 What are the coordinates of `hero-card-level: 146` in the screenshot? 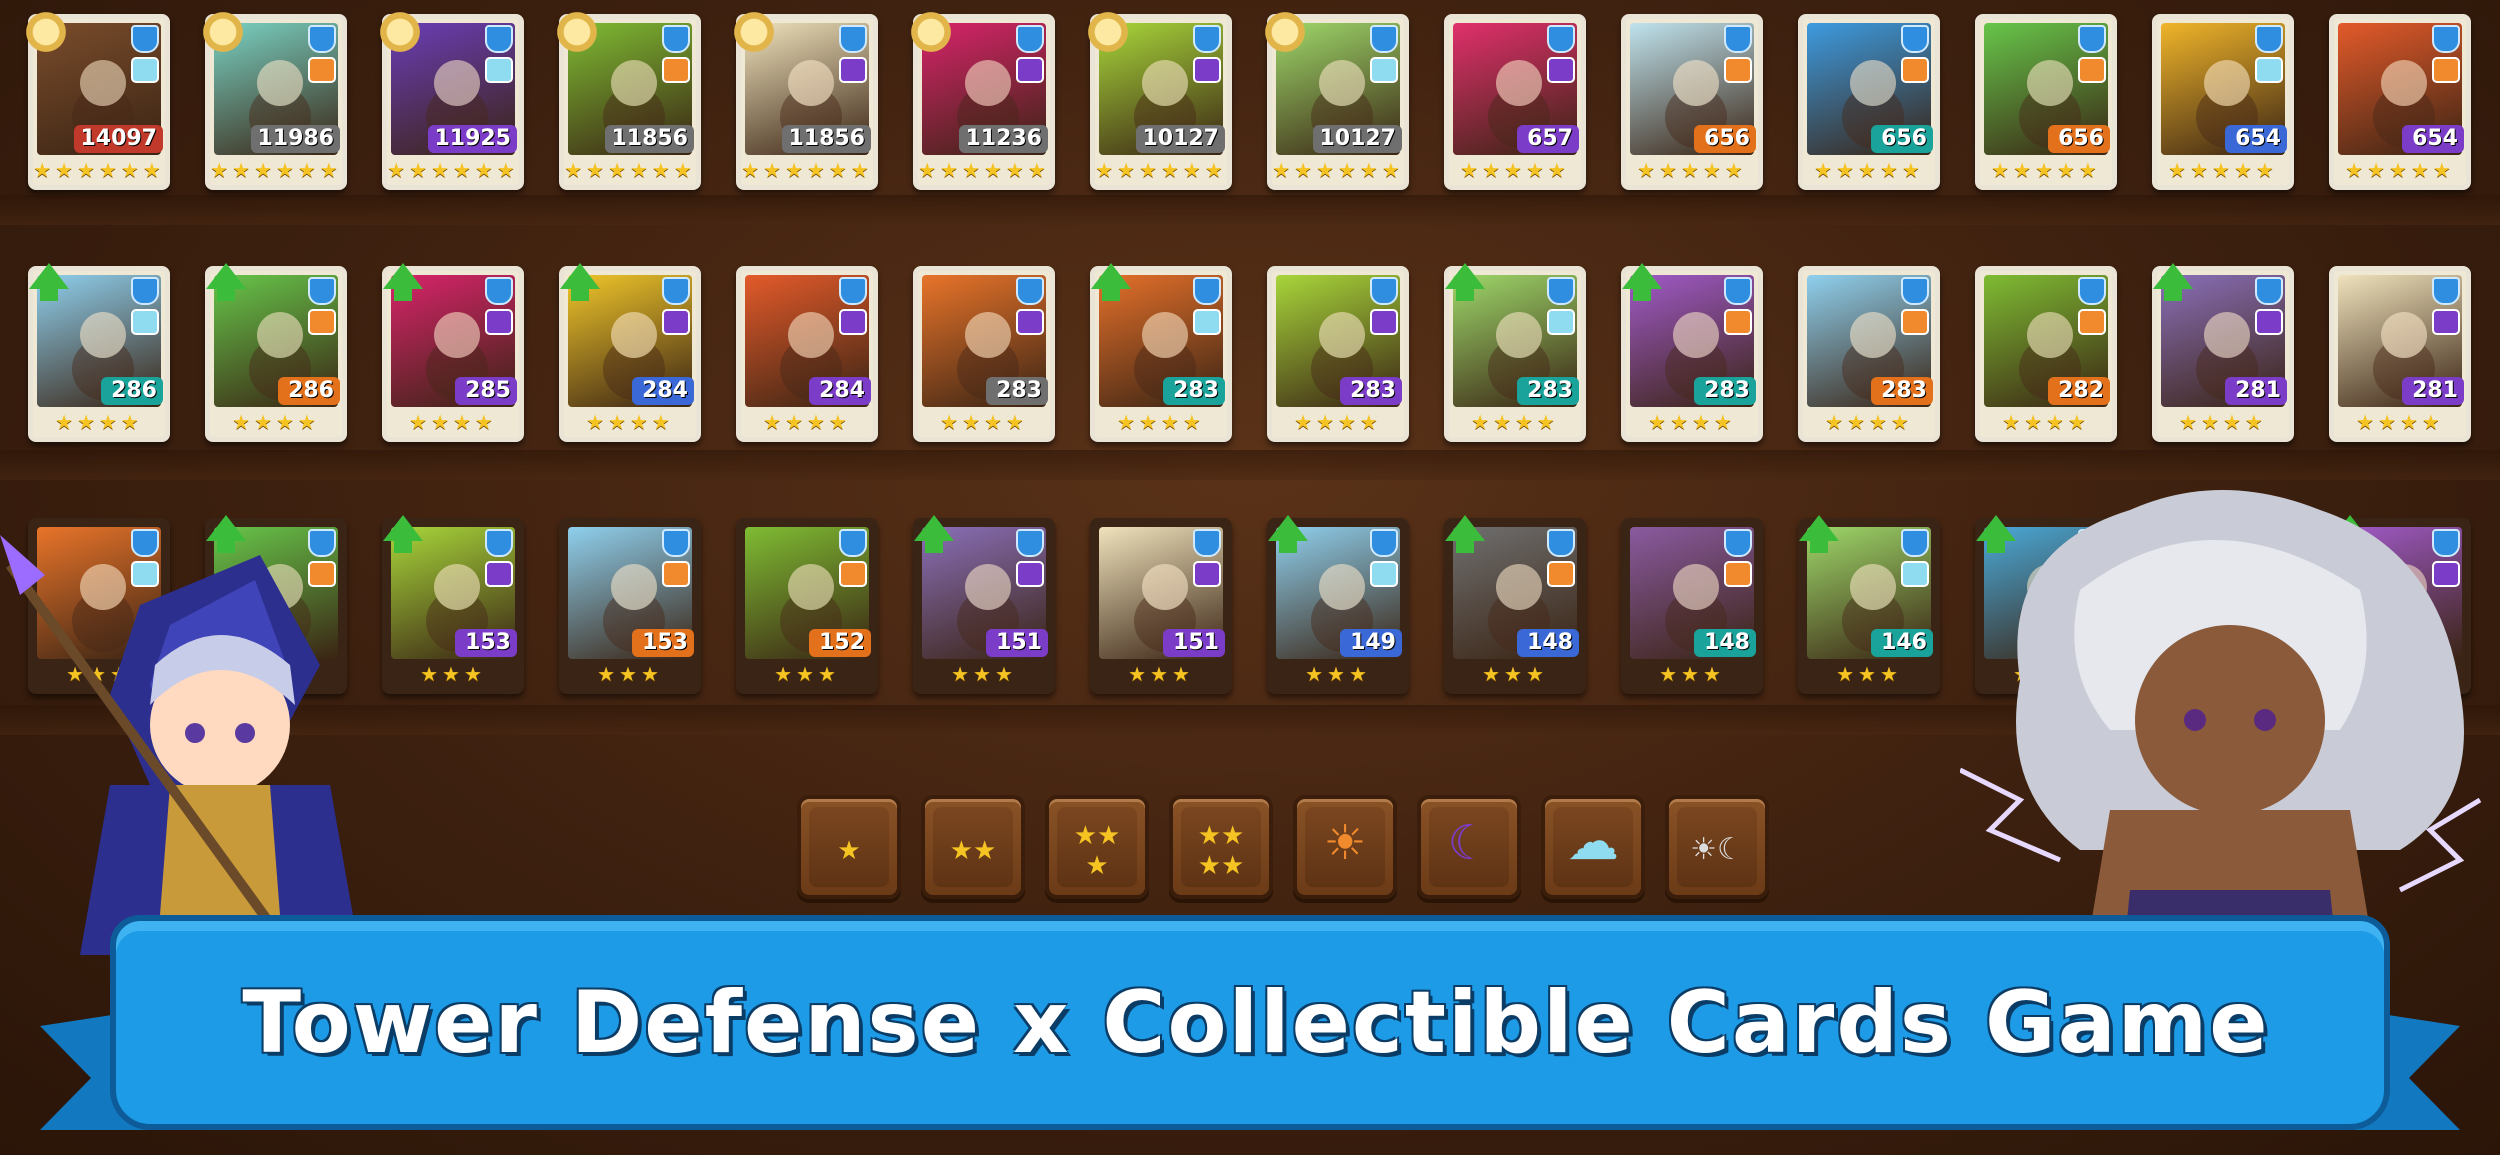 It's located at (1902, 643).